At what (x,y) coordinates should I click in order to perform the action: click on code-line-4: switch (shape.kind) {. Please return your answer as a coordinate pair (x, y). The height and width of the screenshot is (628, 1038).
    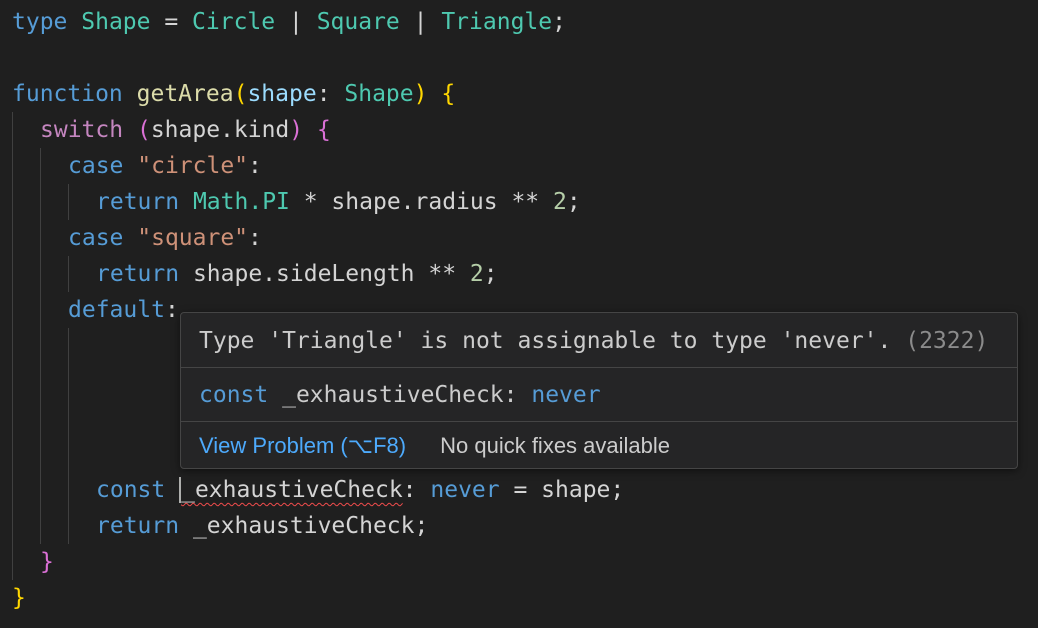
    Looking at the image, I should click on (185, 130).